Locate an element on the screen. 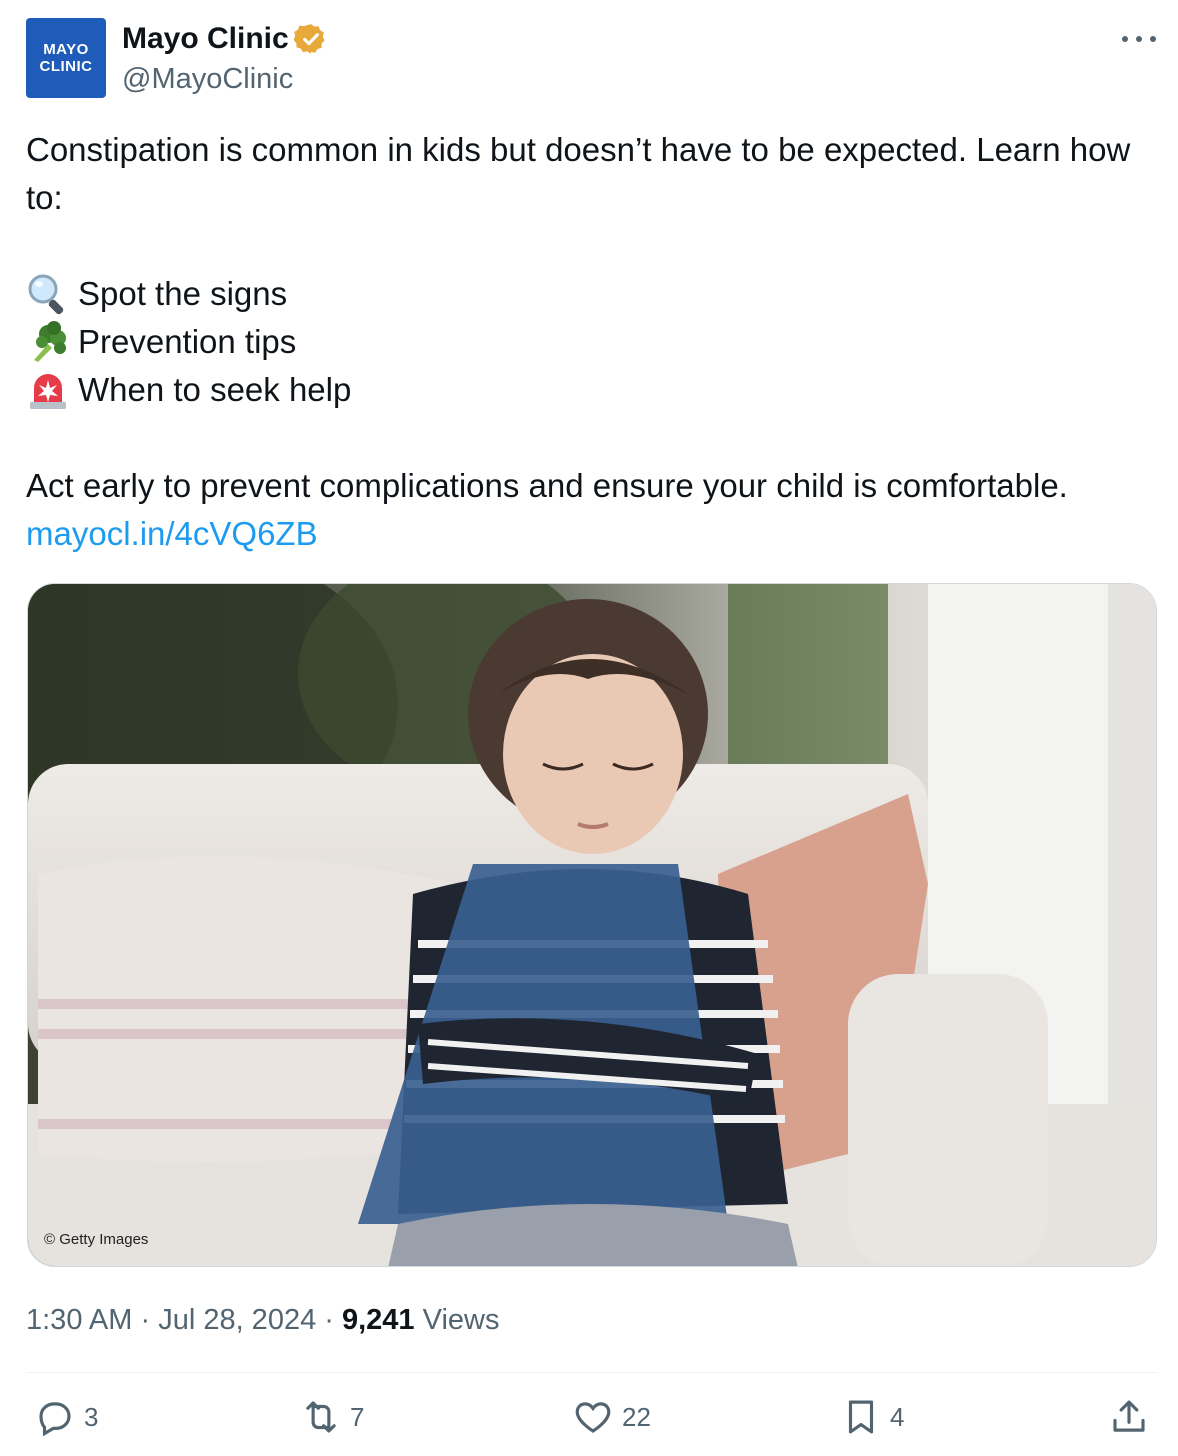 The image size is (1178, 1456). tweet-meta: 1:30 AM · Jul 28, 2024 · 9,241 Views is located at coordinates (263, 1320).